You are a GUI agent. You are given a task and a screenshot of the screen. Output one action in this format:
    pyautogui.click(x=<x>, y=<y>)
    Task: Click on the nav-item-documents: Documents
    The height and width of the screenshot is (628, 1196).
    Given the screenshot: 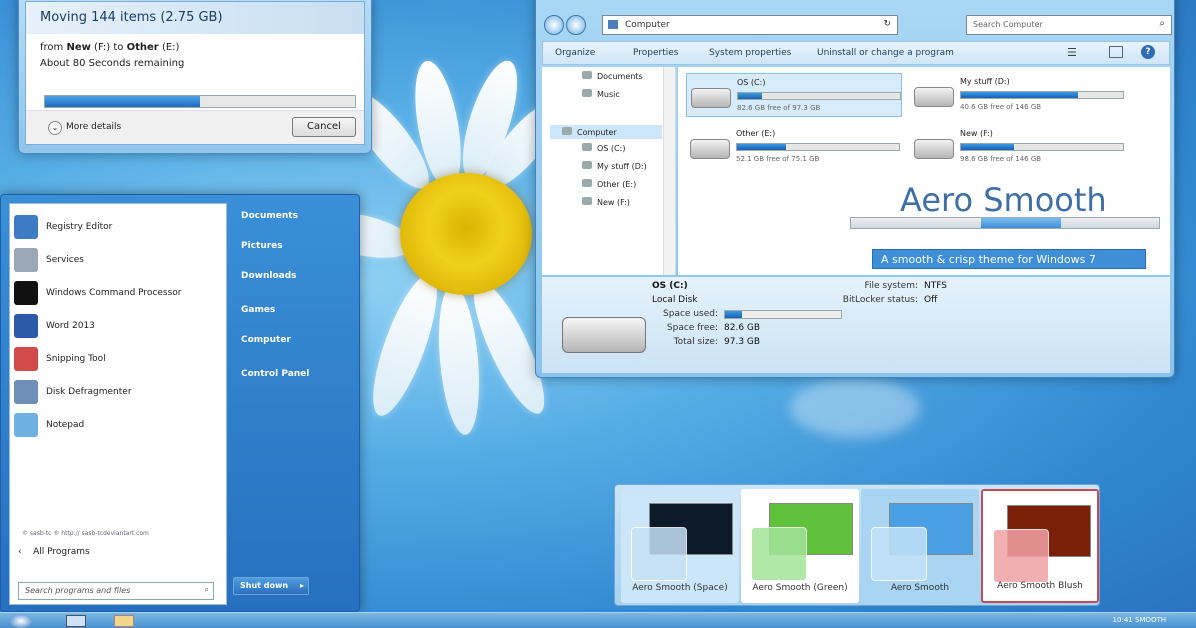 What is the action you would take?
    pyautogui.click(x=612, y=76)
    